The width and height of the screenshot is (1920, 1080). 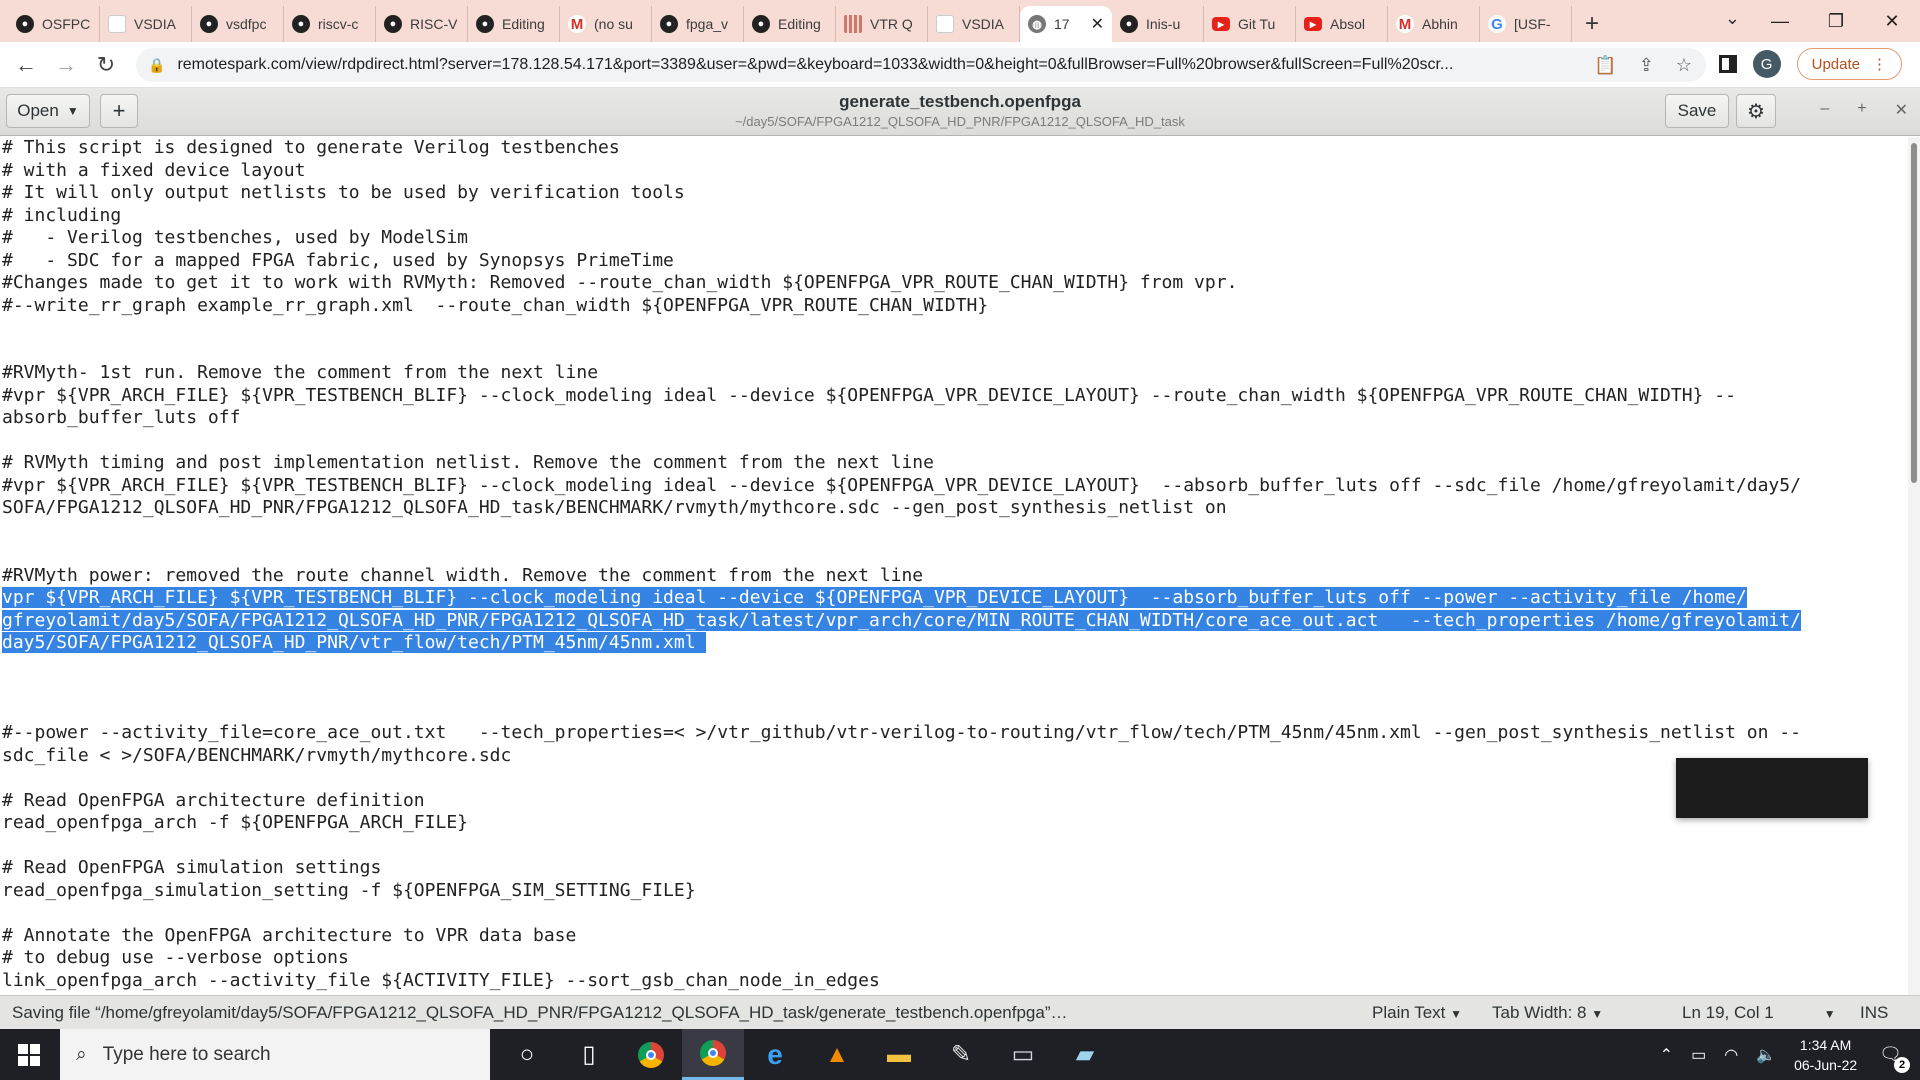 What do you see at coordinates (955, 171) in the screenshot?
I see `code-line: # with a fixed device layout` at bounding box center [955, 171].